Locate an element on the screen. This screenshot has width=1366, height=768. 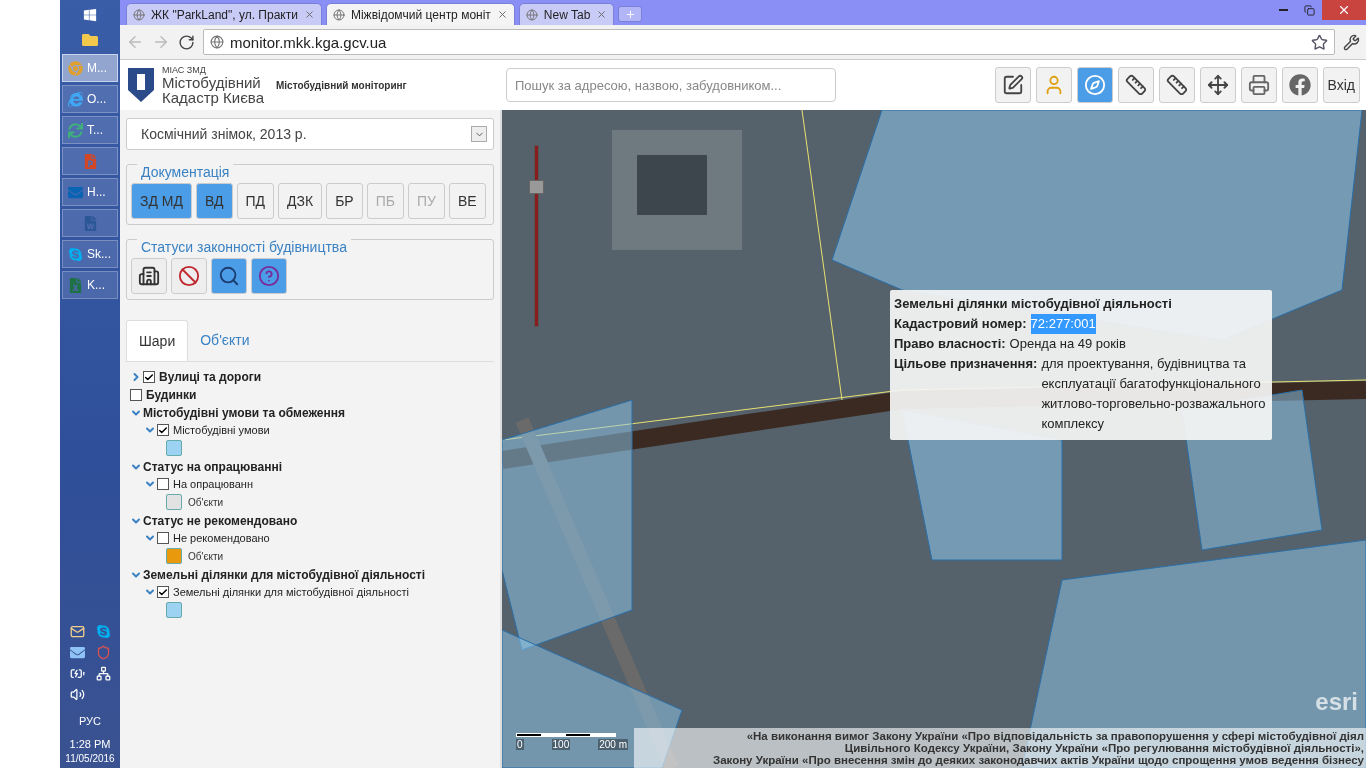
browser-tab: Міжвідомчий центр моніт is located at coordinates (420, 14).